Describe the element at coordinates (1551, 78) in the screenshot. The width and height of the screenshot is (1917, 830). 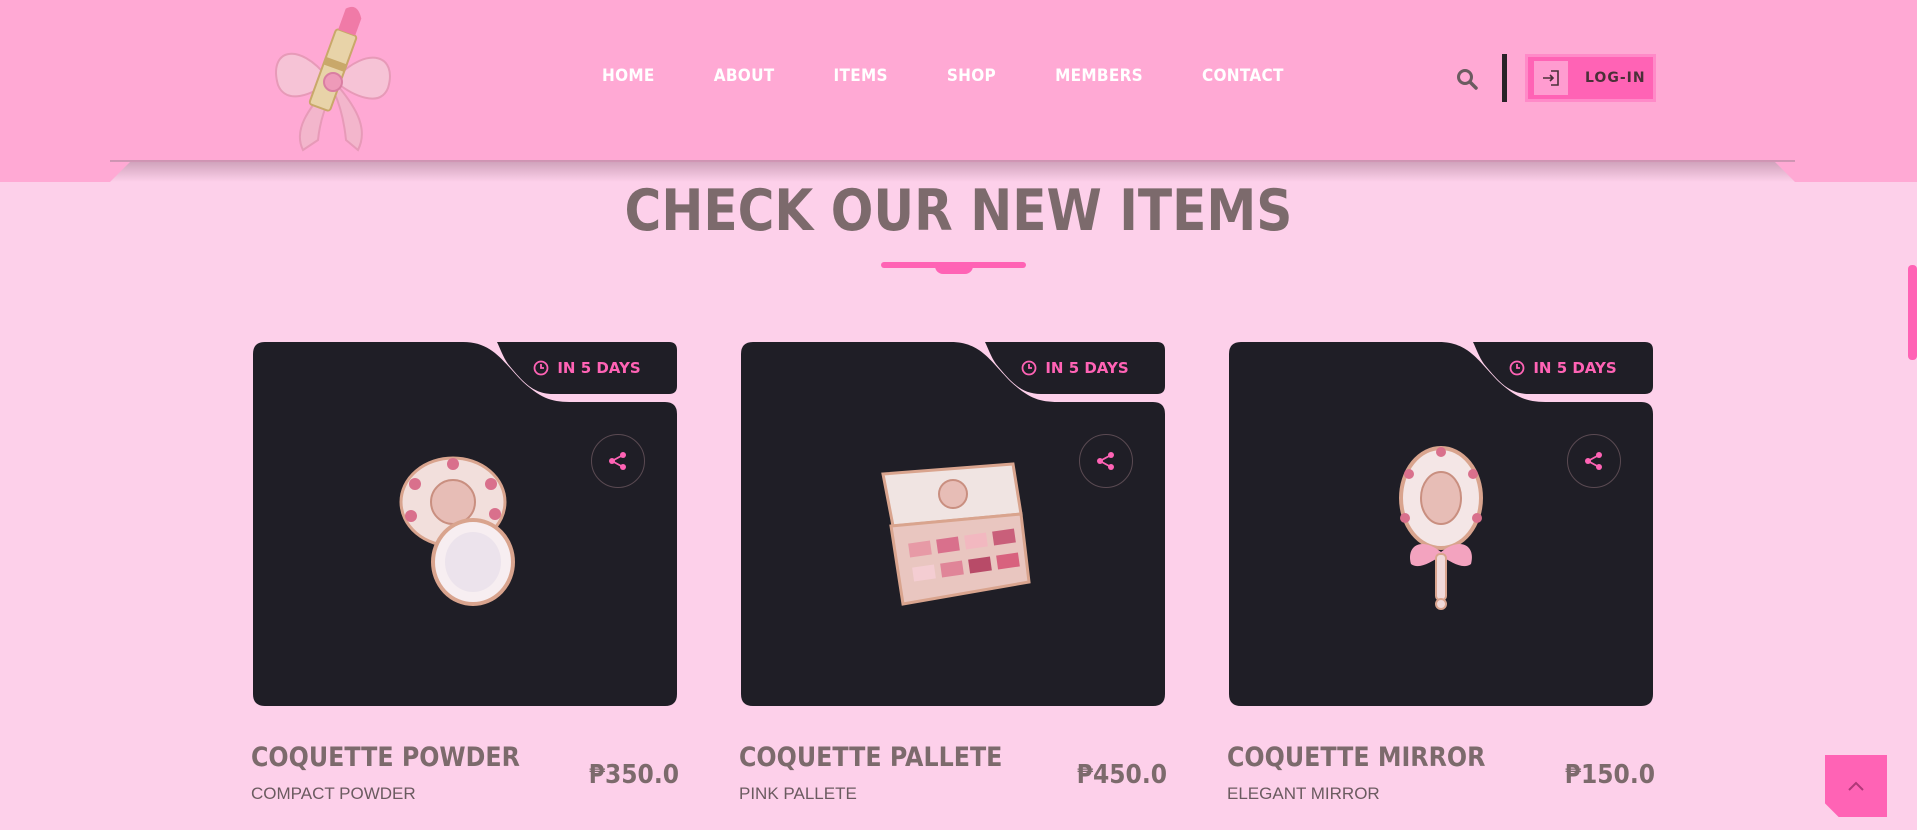
I see `login-icon` at that location.